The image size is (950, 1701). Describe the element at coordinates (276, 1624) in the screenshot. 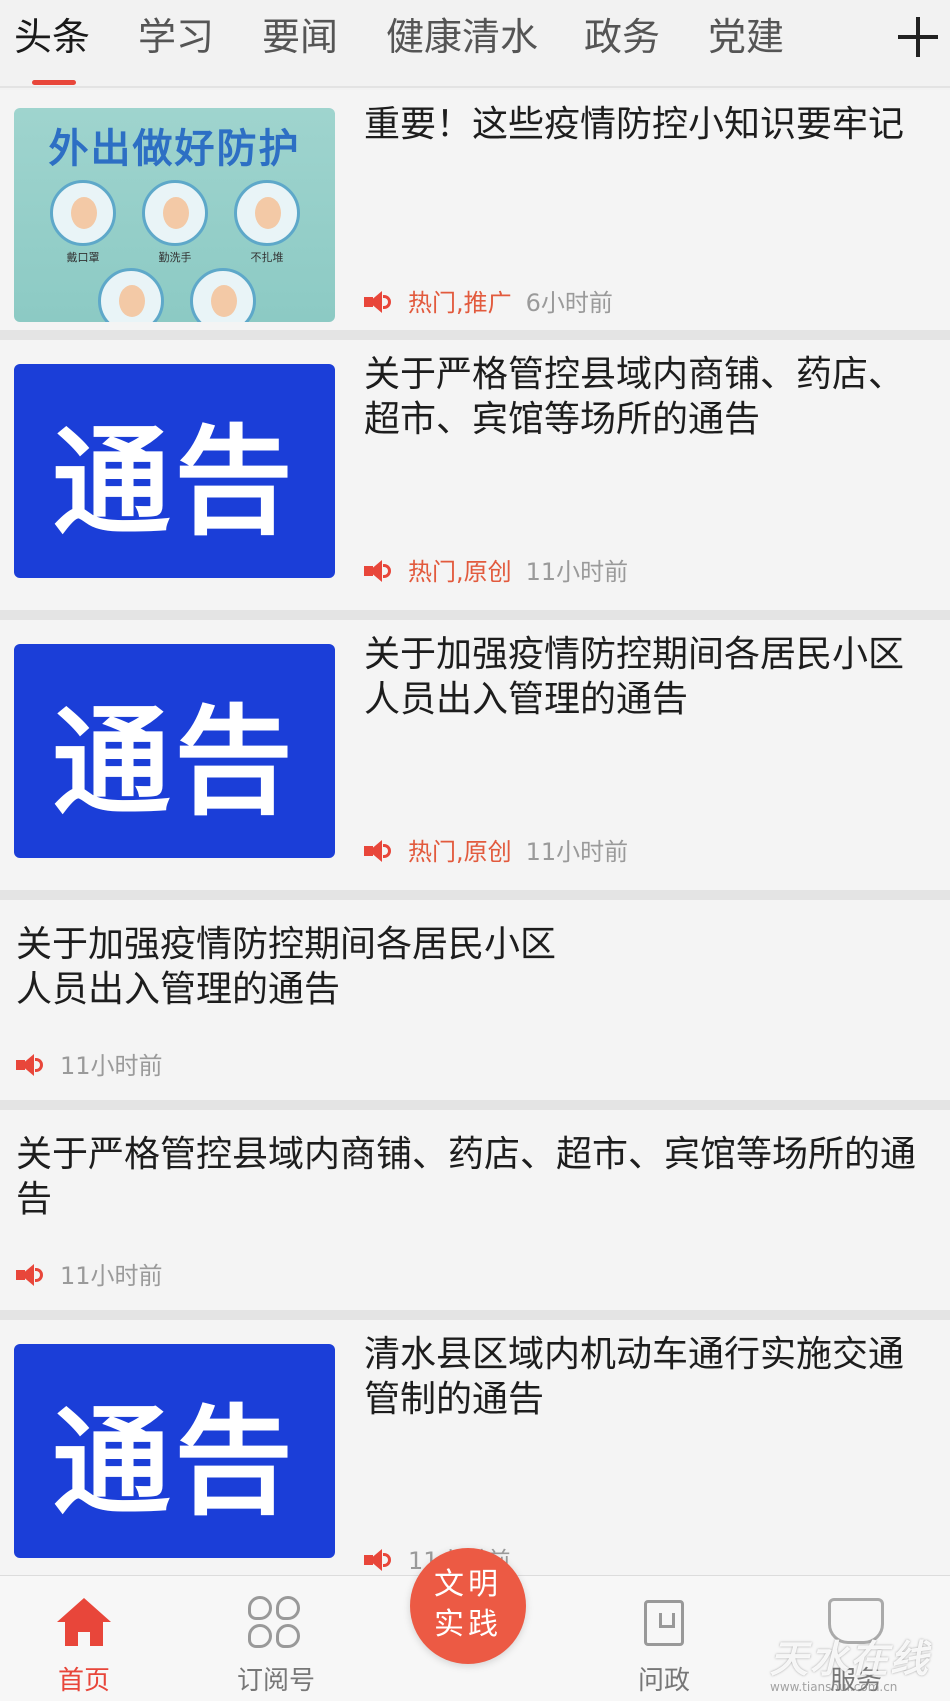

I see `subscriptions-icon` at that location.